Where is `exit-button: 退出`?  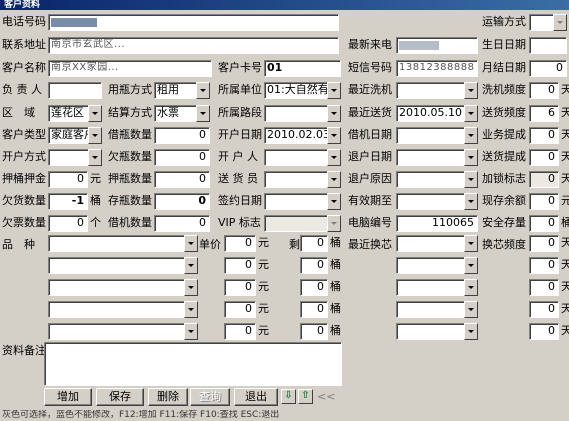
exit-button: 退出 is located at coordinates (256, 397).